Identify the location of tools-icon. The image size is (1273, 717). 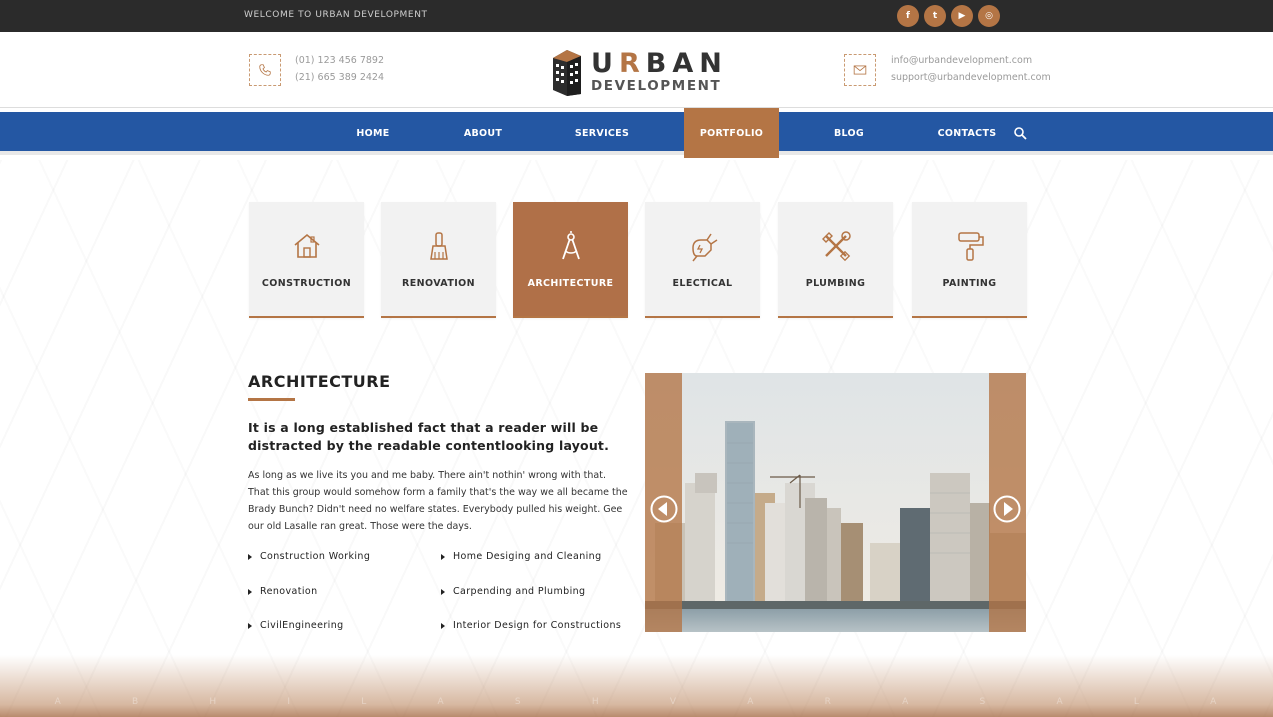
(836, 246).